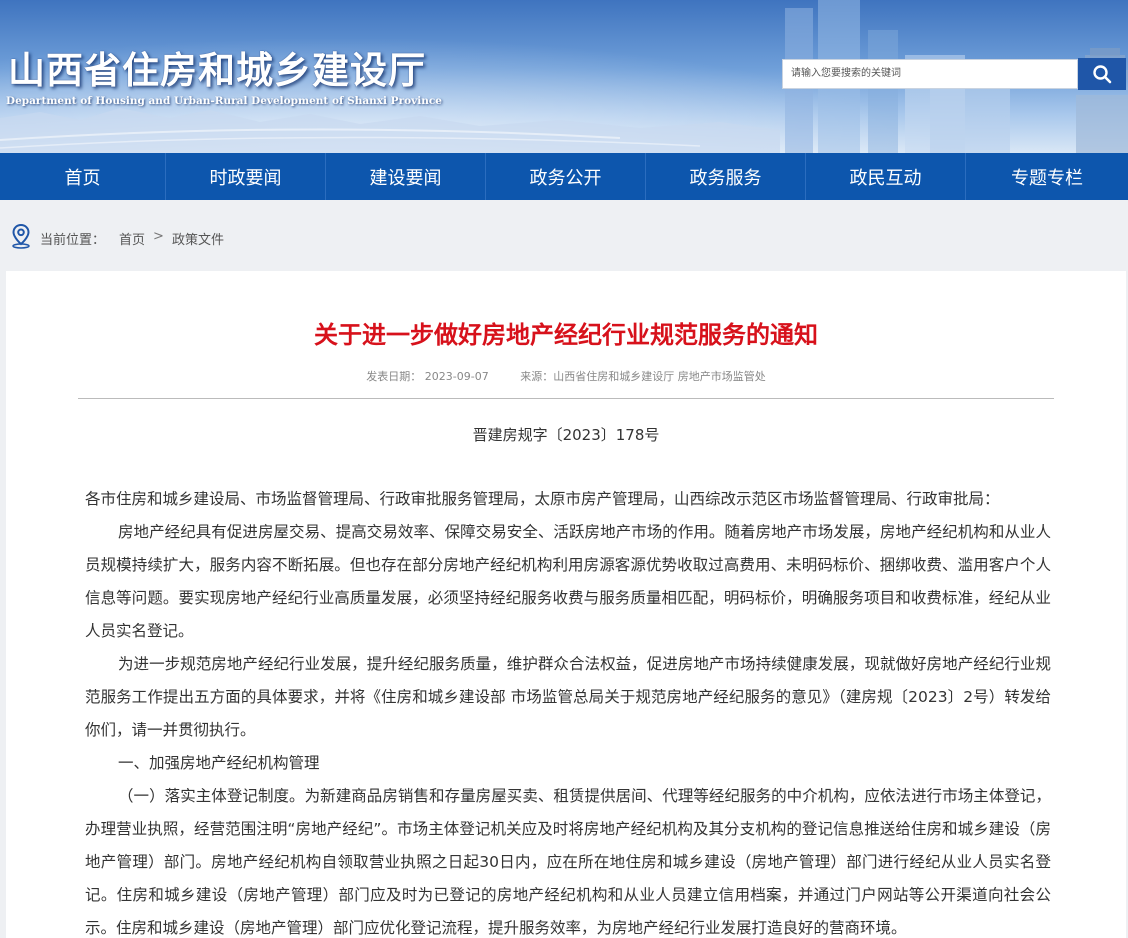  I want to click on search-button, so click(1102, 74).